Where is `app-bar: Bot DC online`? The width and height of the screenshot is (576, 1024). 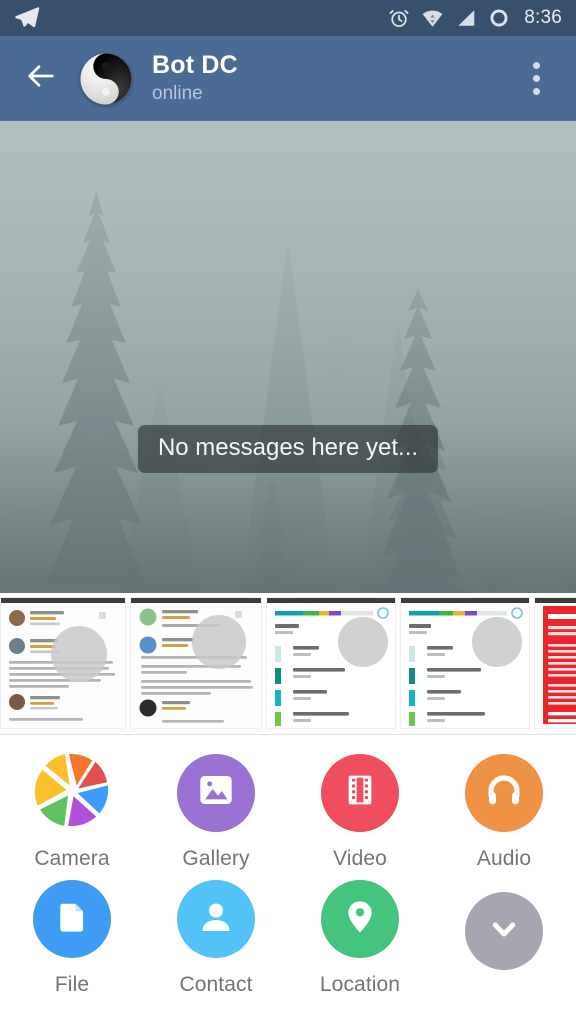
app-bar: Bot DC online is located at coordinates (288, 78).